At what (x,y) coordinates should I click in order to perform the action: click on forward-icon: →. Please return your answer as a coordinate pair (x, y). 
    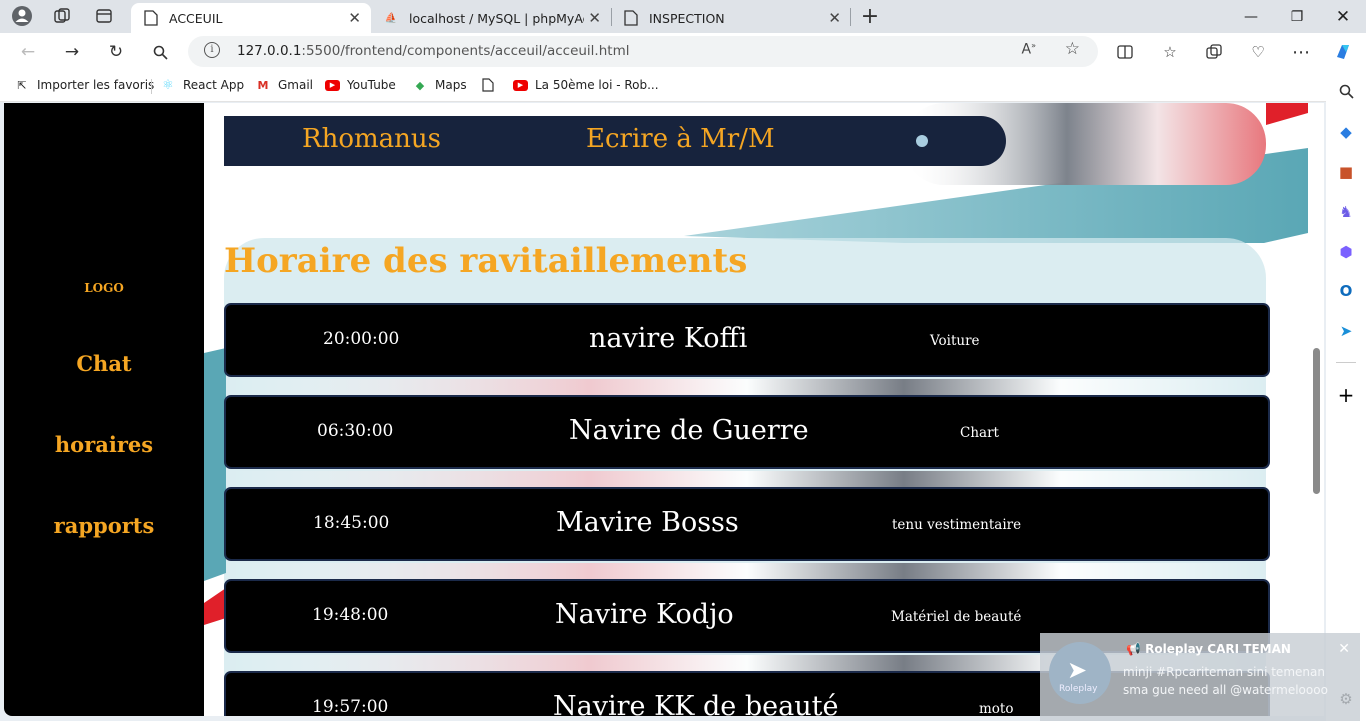
    Looking at the image, I should click on (72, 52).